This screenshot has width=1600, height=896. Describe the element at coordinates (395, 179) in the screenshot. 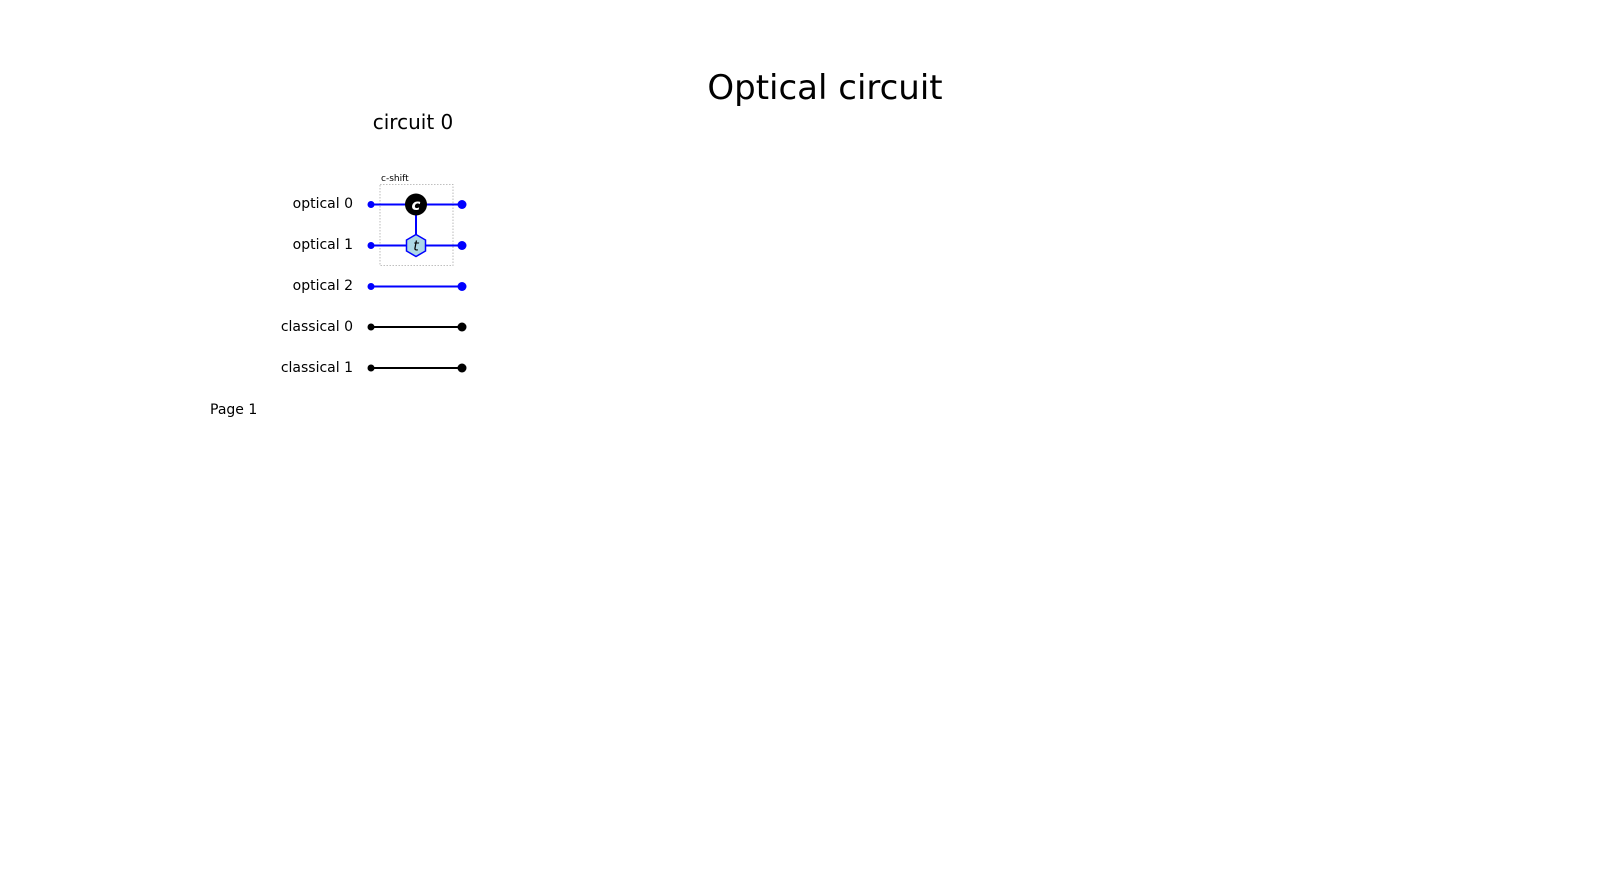

I see `gate-label: c-shift` at that location.